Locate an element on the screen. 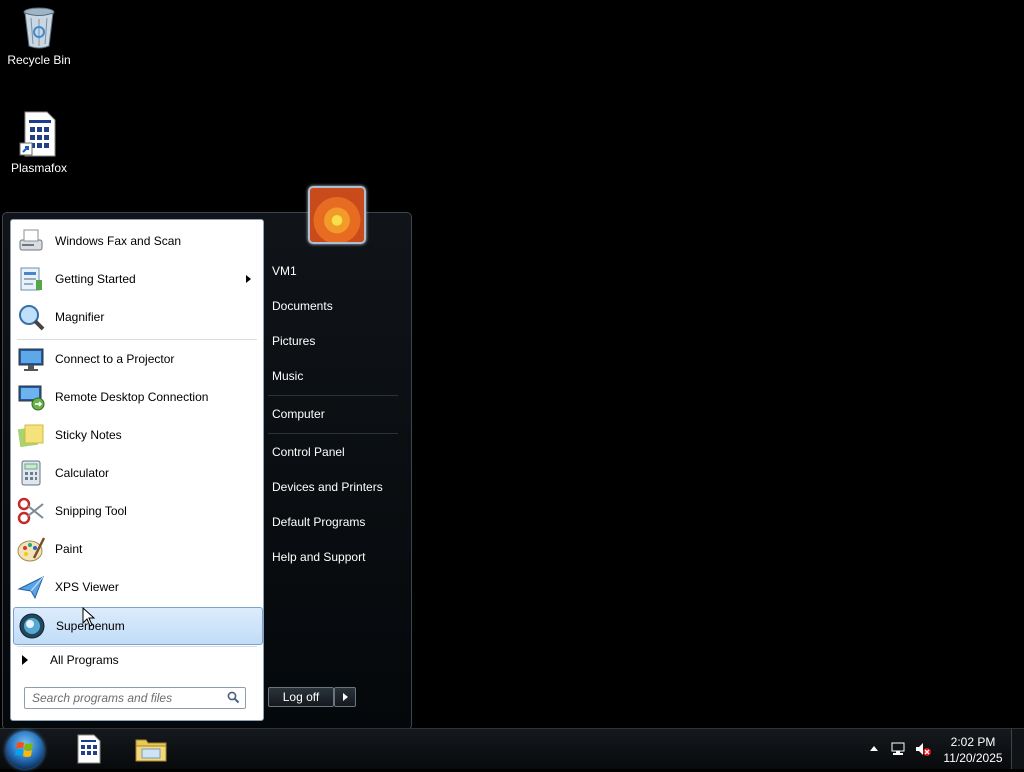  windows-logo-icon is located at coordinates (24, 749).